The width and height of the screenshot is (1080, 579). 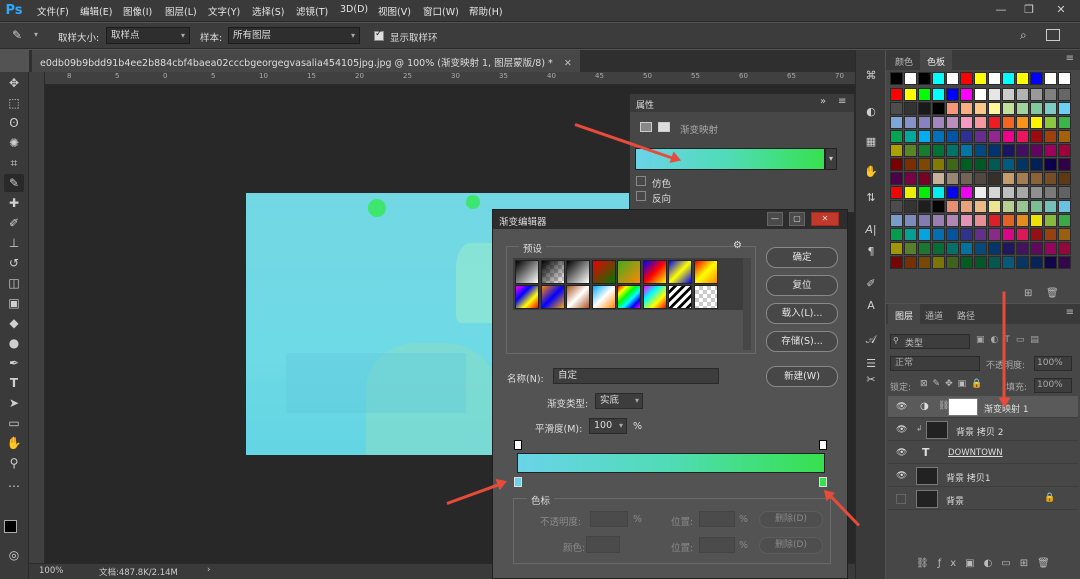 What do you see at coordinates (14, 403) in the screenshot?
I see `path-select-tool-icon: ➤` at bounding box center [14, 403].